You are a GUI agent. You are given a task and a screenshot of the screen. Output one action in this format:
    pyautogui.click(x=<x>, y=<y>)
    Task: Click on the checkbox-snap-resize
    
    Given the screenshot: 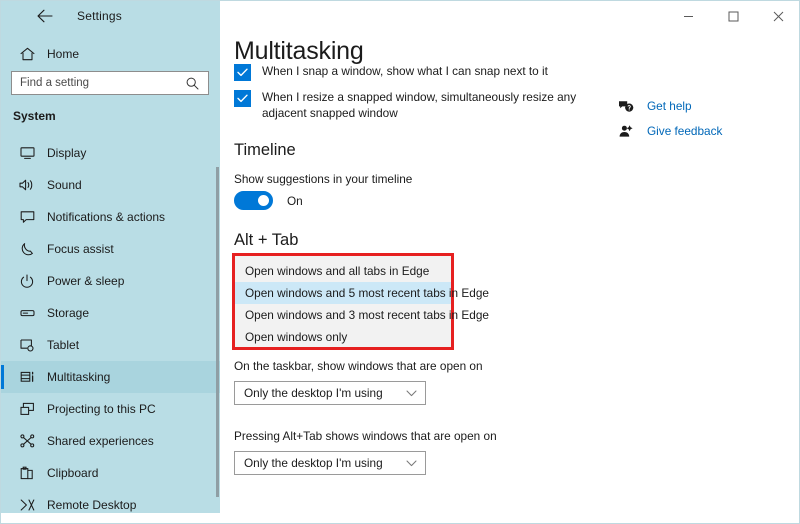 What is the action you would take?
    pyautogui.click(x=242, y=98)
    